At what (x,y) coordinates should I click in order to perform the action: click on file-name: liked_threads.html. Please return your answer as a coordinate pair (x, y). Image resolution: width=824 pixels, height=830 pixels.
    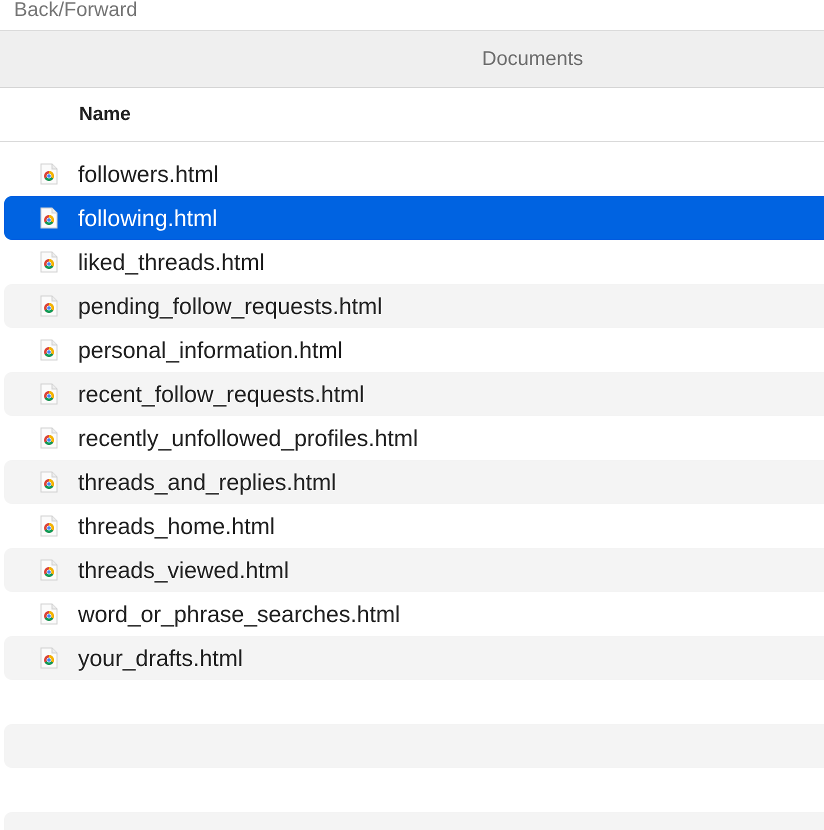
    Looking at the image, I should click on (171, 262).